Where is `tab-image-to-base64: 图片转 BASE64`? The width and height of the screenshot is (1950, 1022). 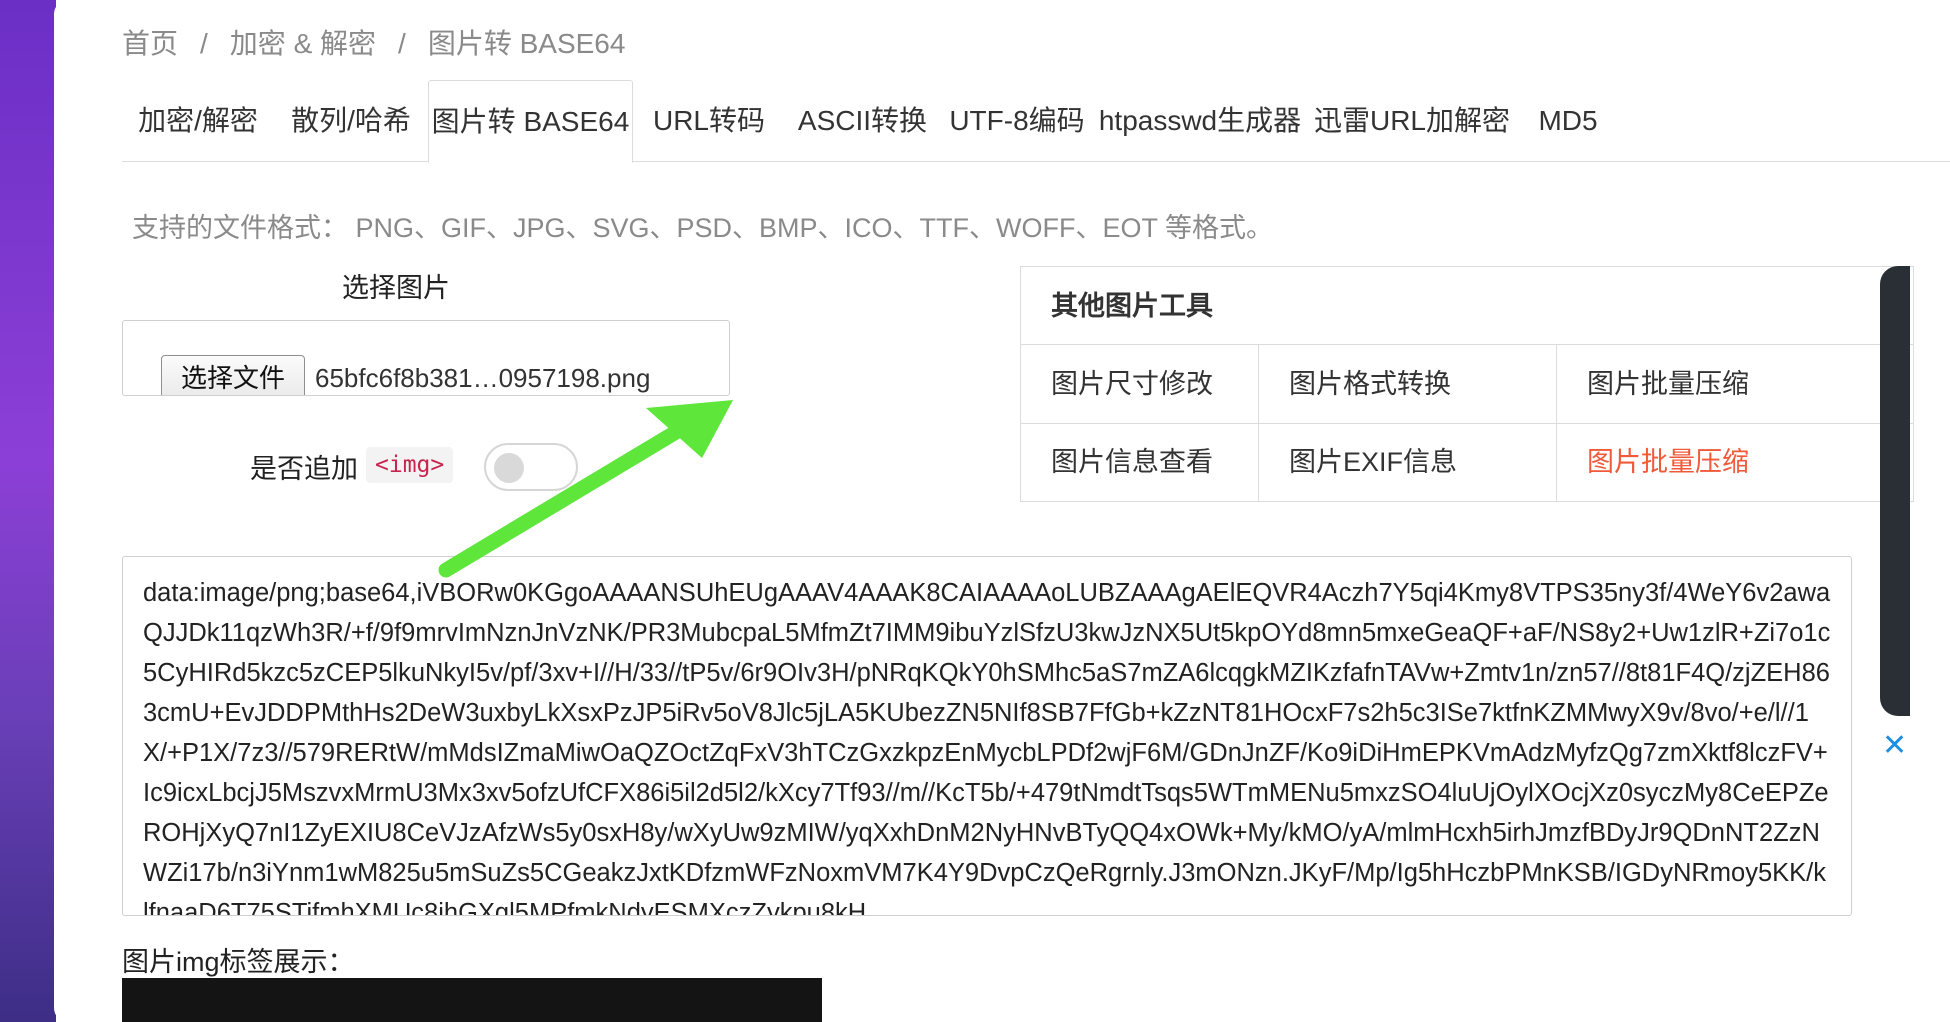 tab-image-to-base64: 图片转 BASE64 is located at coordinates (530, 121).